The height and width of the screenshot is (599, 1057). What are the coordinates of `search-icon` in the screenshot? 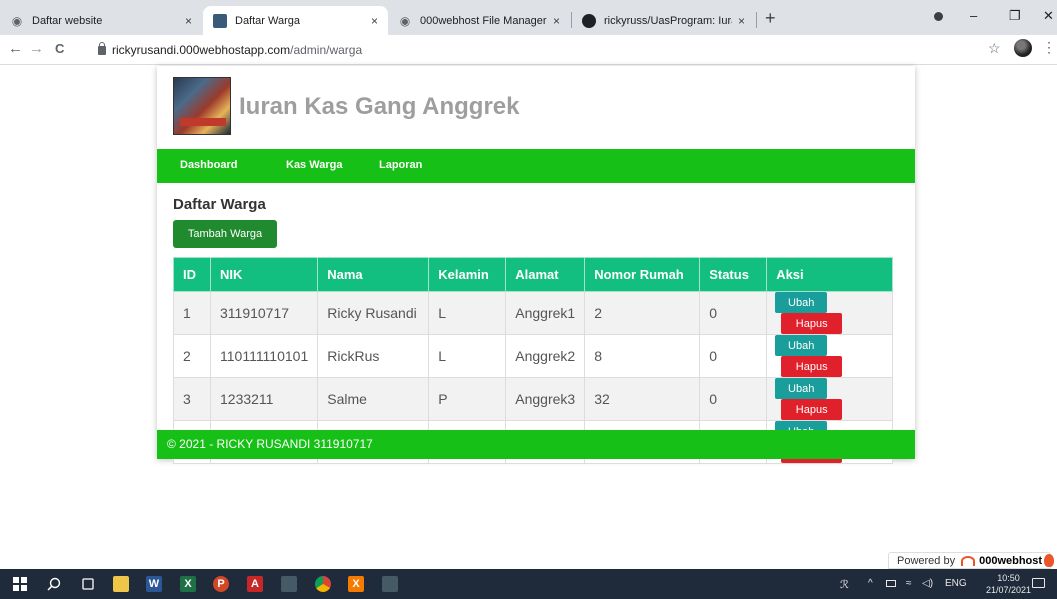 It's located at (54, 584).